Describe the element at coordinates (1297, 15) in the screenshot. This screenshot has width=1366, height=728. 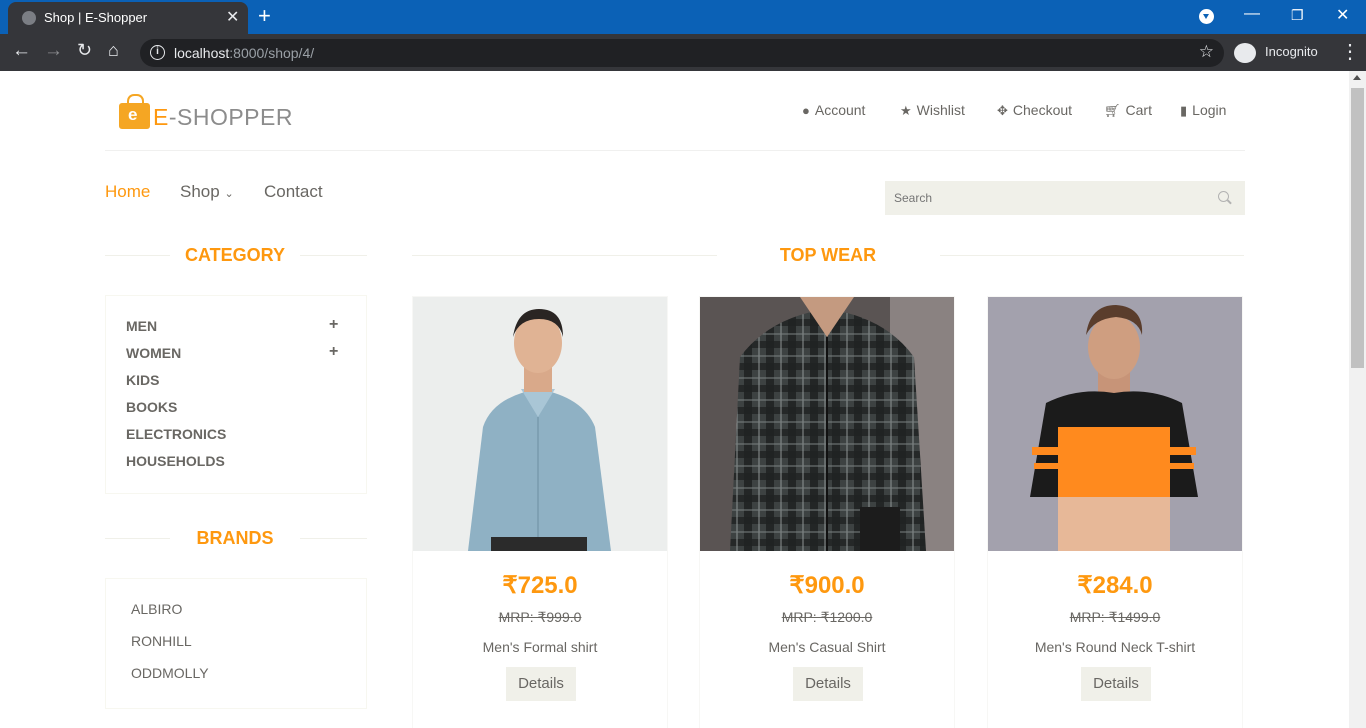
I see `restore-button: ❐` at that location.